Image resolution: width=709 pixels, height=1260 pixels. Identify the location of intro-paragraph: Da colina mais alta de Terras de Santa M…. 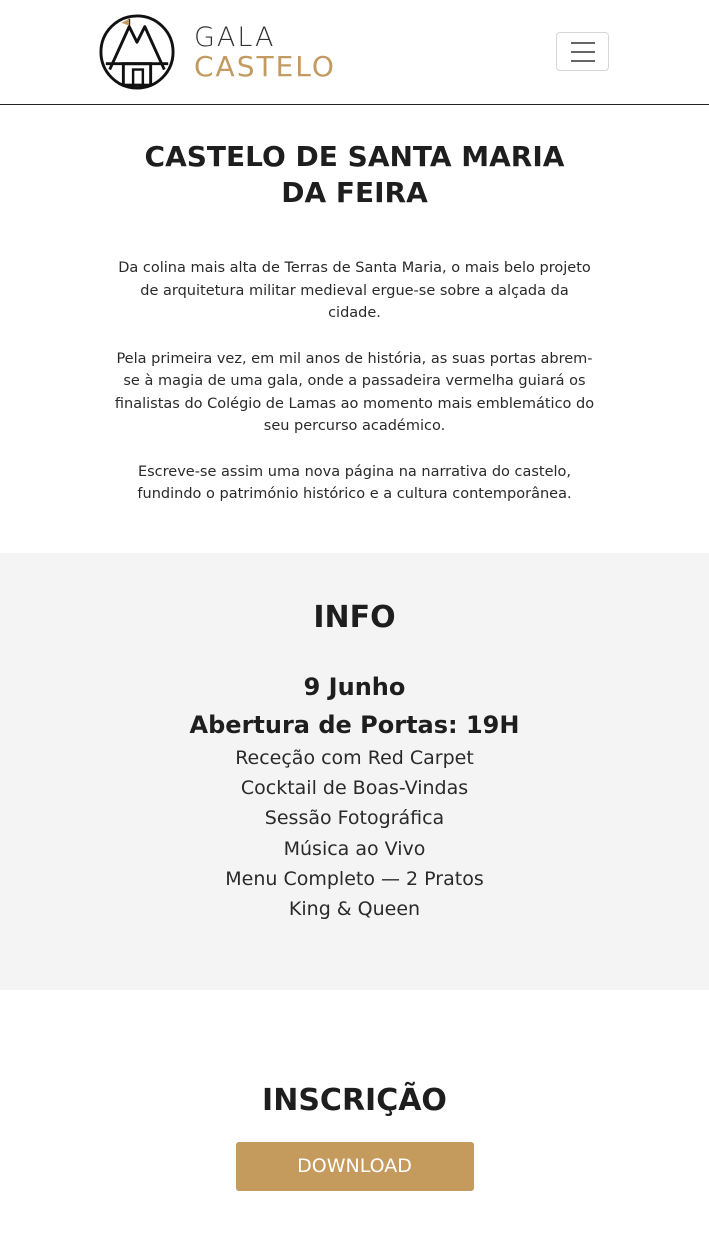
(354, 290).